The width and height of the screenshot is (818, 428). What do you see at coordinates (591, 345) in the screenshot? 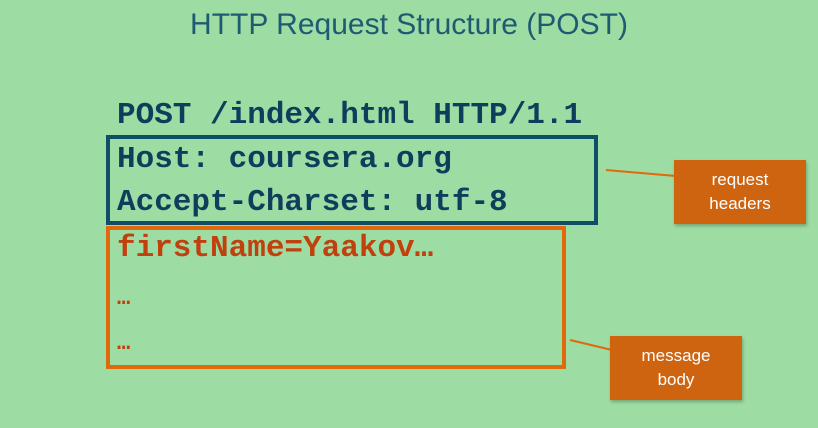
I see `body-connector-line` at bounding box center [591, 345].